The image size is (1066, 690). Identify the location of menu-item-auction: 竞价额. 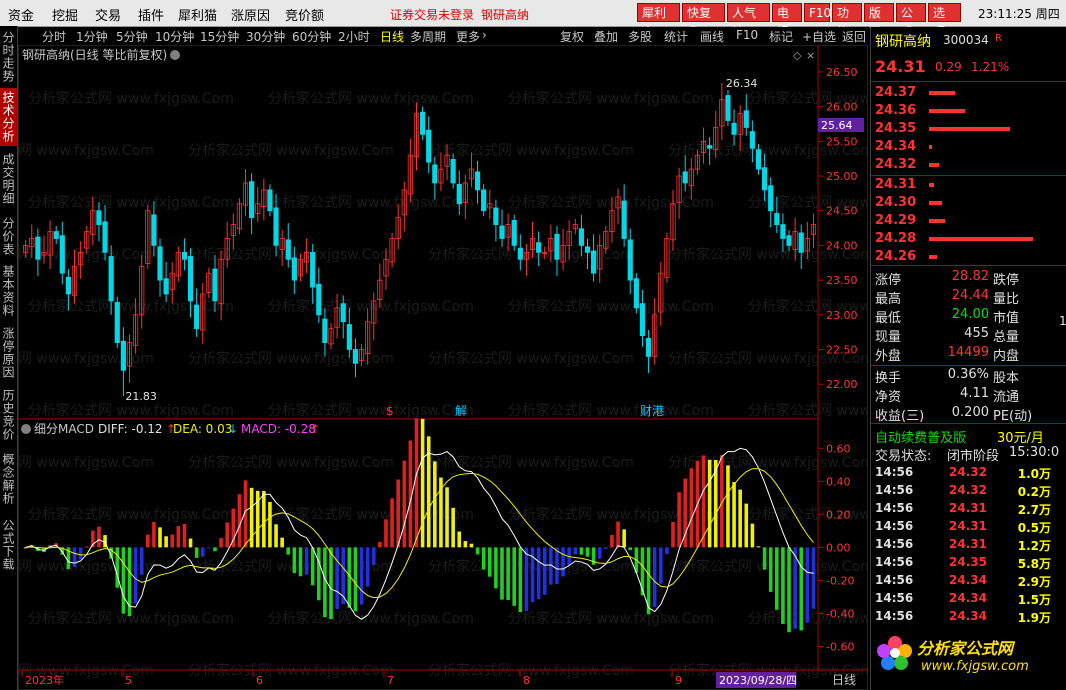
(304, 14).